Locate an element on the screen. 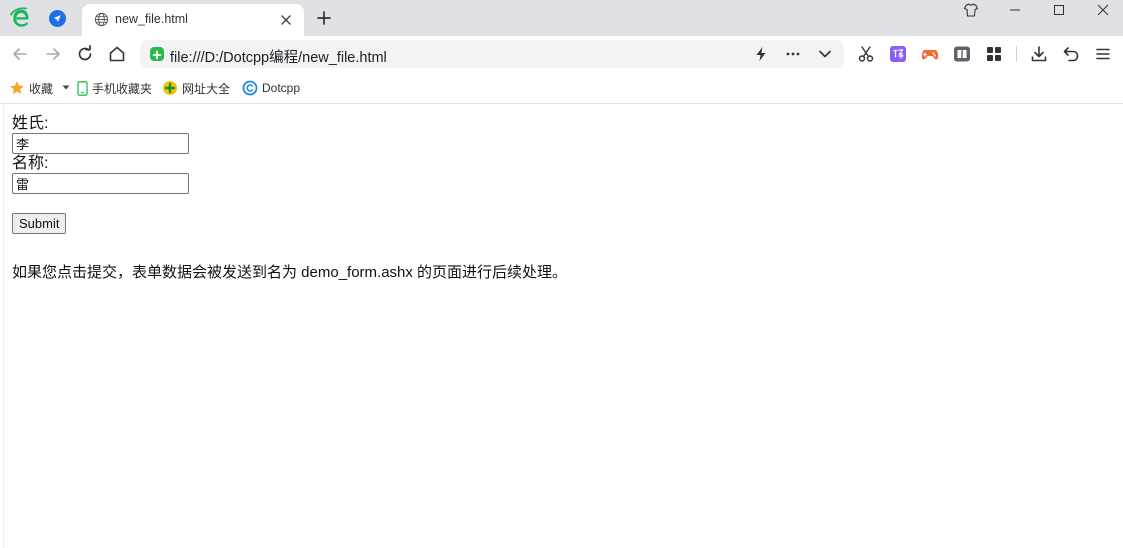  secure-shield-icon is located at coordinates (157, 54).